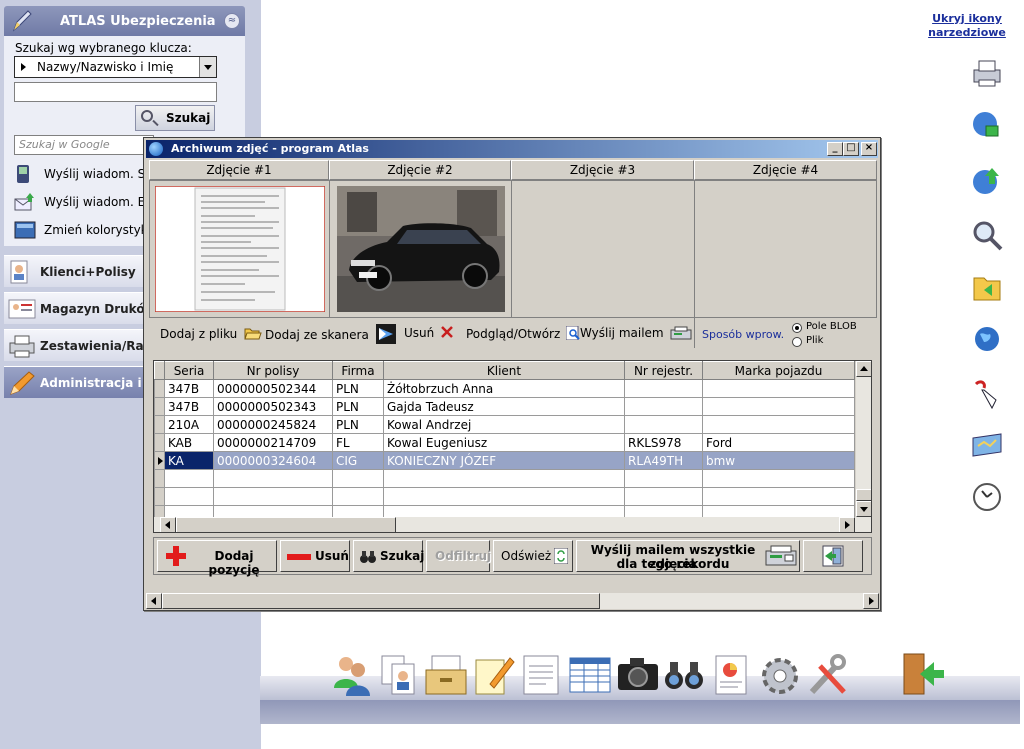 The image size is (1024, 749). What do you see at coordinates (315, 556) in the screenshot?
I see `delete-record-button: Usuń` at bounding box center [315, 556].